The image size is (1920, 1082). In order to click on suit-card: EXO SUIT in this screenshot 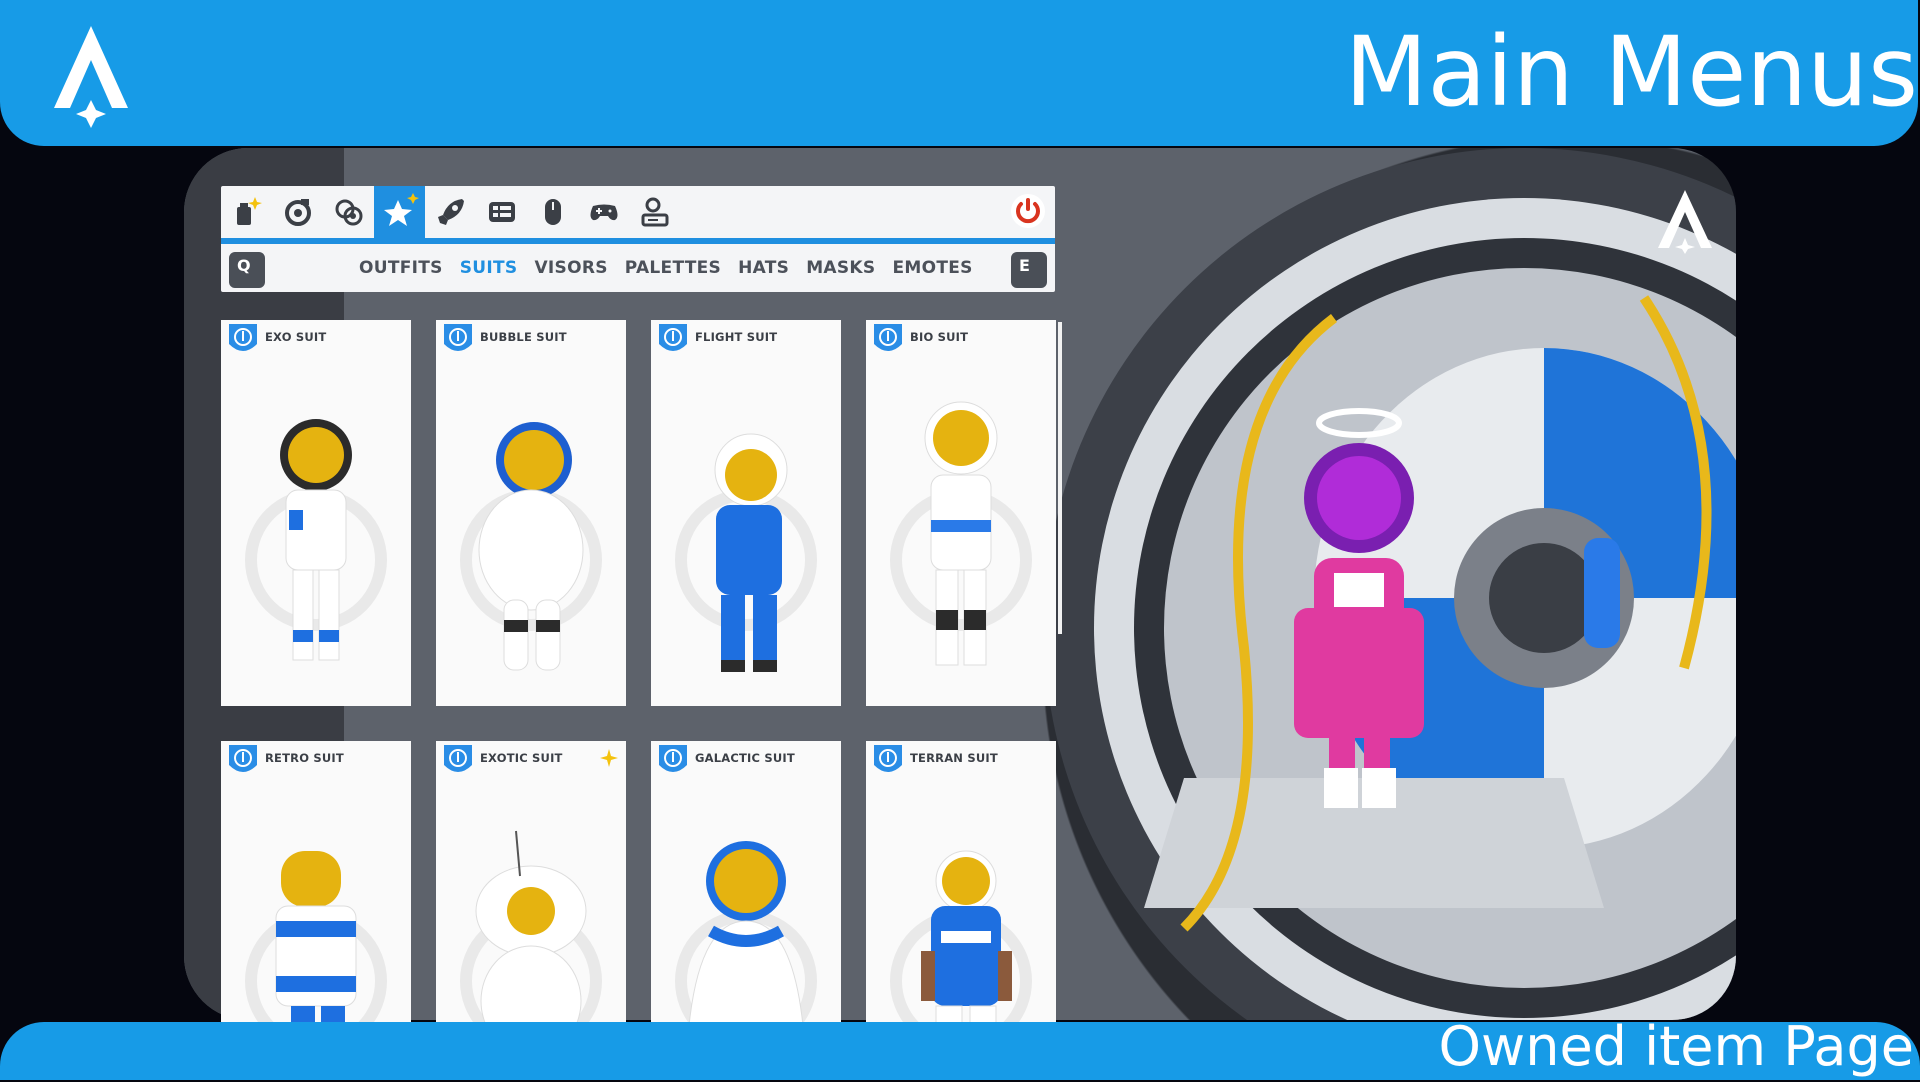, I will do `click(316, 513)`.